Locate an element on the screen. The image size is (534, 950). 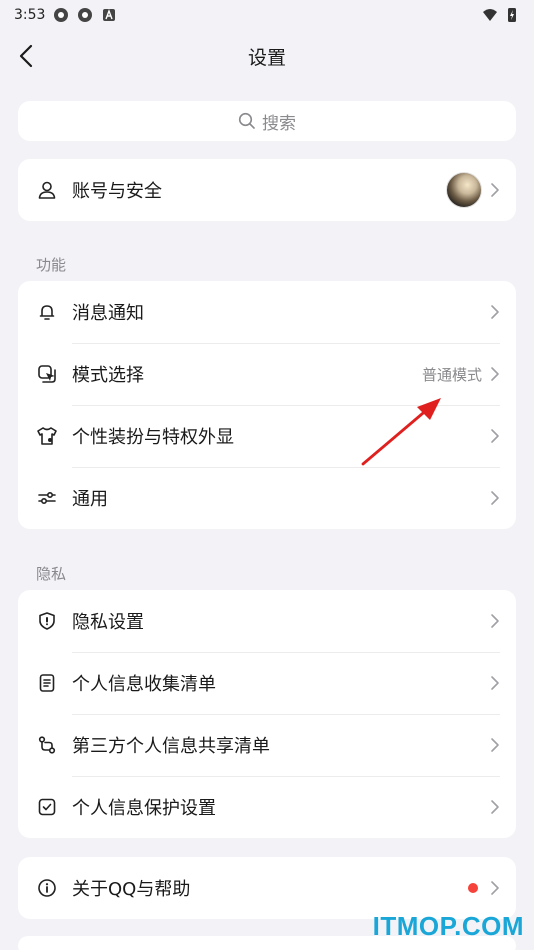
account-card: 账号与安全 is located at coordinates (267, 190).